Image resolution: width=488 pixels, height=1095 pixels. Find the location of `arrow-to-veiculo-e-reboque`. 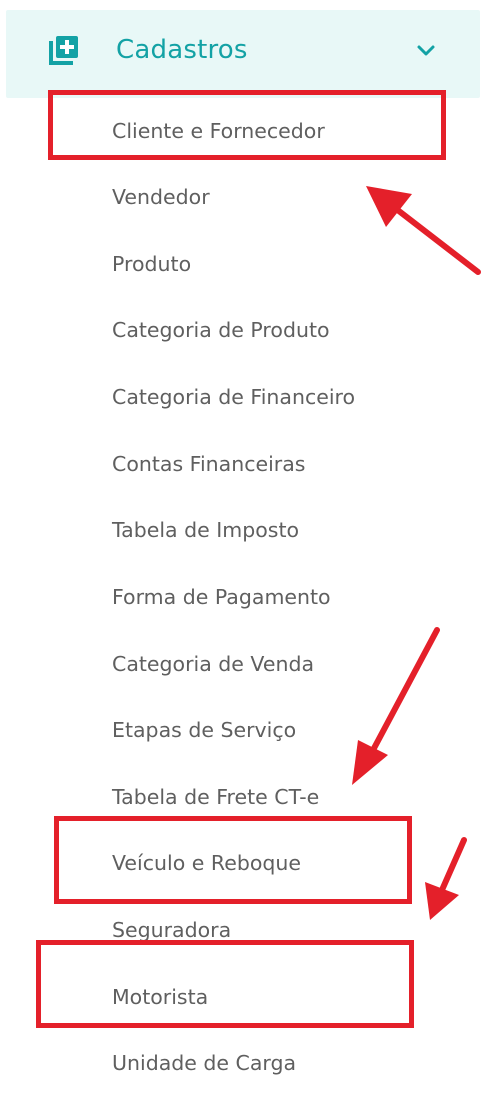

arrow-to-veiculo-e-reboque is located at coordinates (446, 878).